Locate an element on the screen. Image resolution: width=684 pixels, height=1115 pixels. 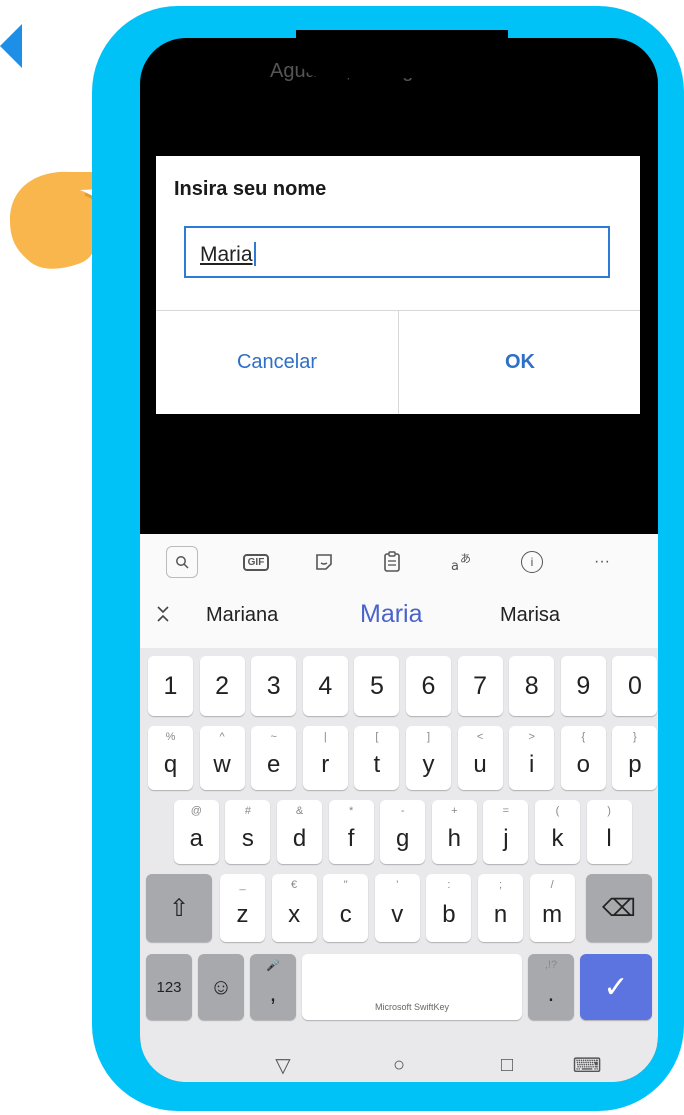
info-icon: i is located at coordinates (532, 562).